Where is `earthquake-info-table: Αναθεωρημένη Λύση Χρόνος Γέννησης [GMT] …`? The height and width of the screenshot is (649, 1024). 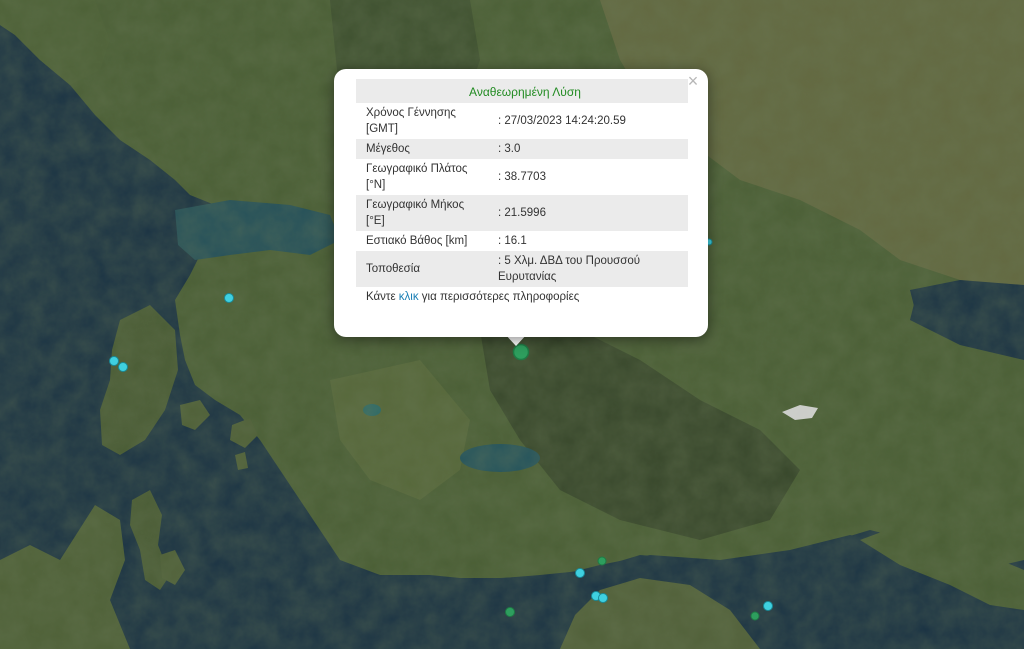 earthquake-info-table: Αναθεωρημένη Λύση Χρόνος Γέννησης [GMT] … is located at coordinates (522, 183).